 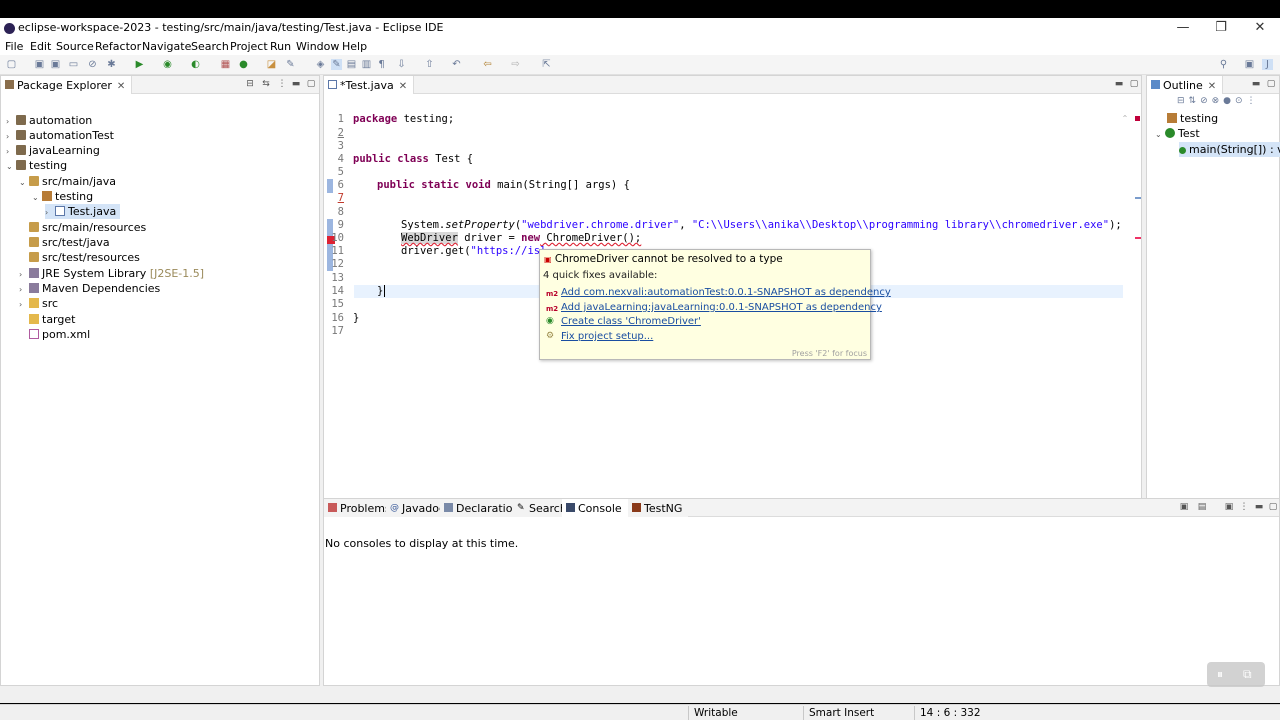 I want to click on tree-item-src-main-resources: src/main/resources, so click(x=82, y=227).